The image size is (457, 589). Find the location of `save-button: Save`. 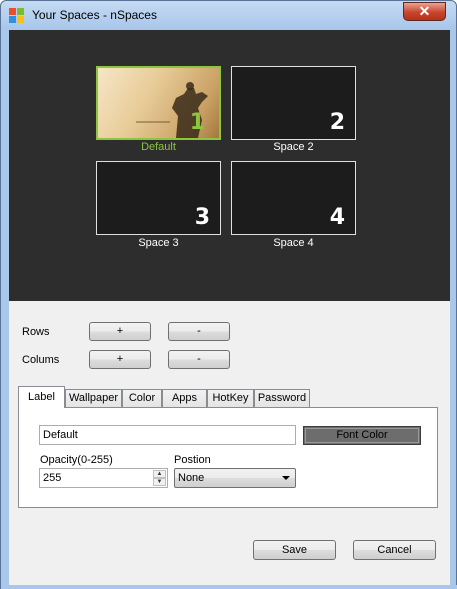

save-button: Save is located at coordinates (294, 550).